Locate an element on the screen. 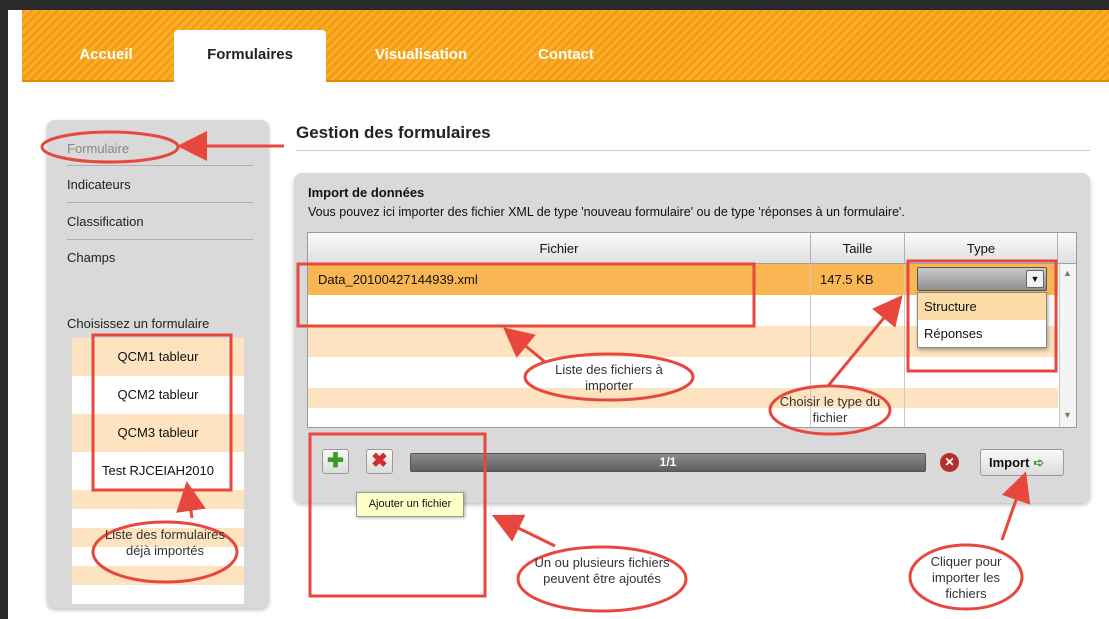 The height and width of the screenshot is (619, 1109). type-dropdown-menu: Structure Réponses is located at coordinates (982, 320).